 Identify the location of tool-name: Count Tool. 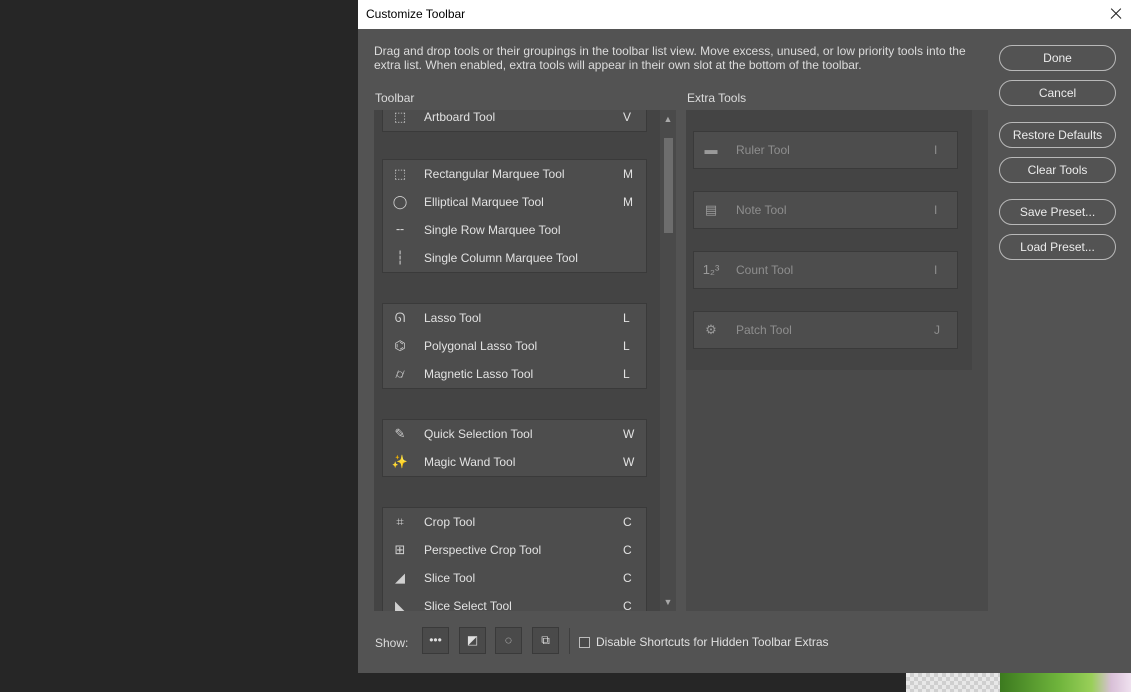
(765, 270).